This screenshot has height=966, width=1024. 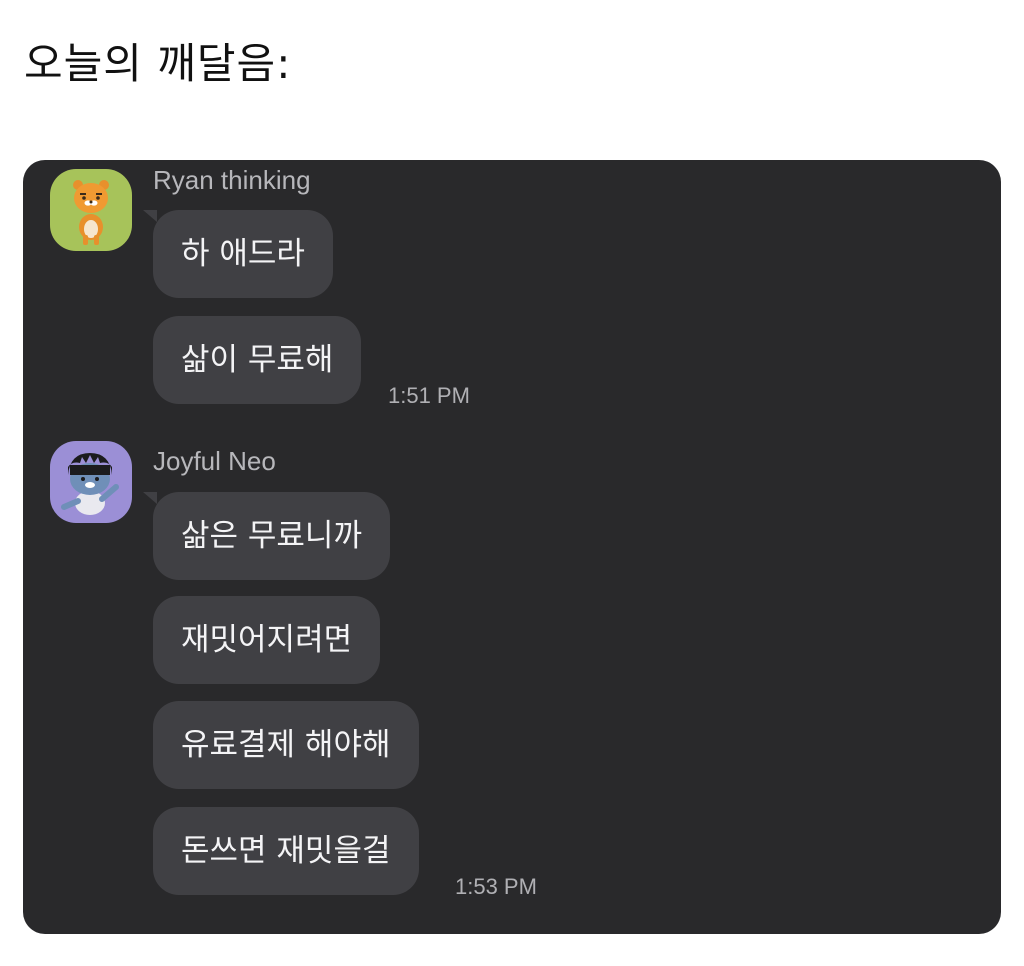 I want to click on sender-name: Ryan thinking, so click(x=232, y=180).